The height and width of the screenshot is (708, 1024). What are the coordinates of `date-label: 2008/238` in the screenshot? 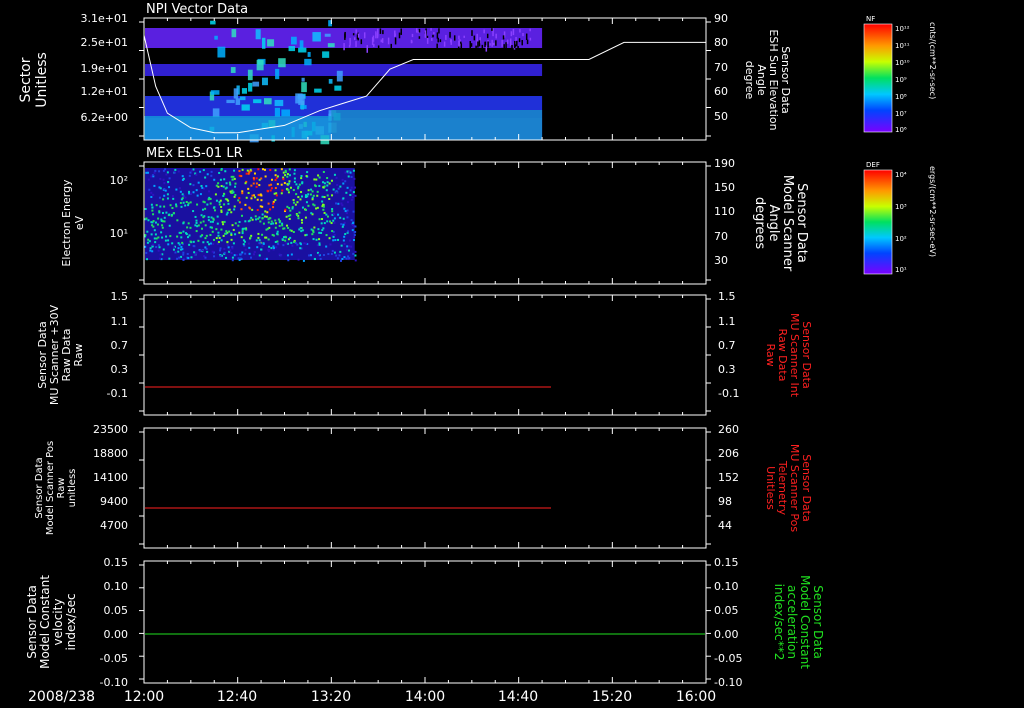 It's located at (61, 697).